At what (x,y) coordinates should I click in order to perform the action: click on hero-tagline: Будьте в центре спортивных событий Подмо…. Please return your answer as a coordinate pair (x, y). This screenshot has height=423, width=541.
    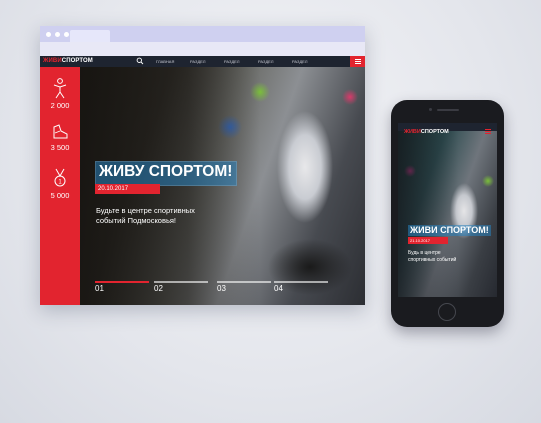
    Looking at the image, I should click on (145, 215).